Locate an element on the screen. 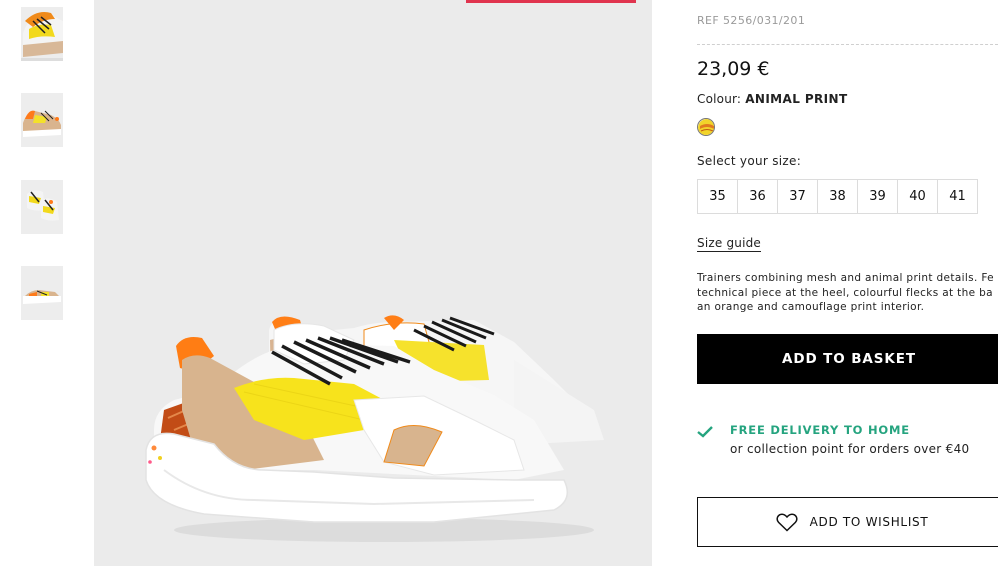 This screenshot has width=998, height=566. size-option: 37 is located at coordinates (797, 196).